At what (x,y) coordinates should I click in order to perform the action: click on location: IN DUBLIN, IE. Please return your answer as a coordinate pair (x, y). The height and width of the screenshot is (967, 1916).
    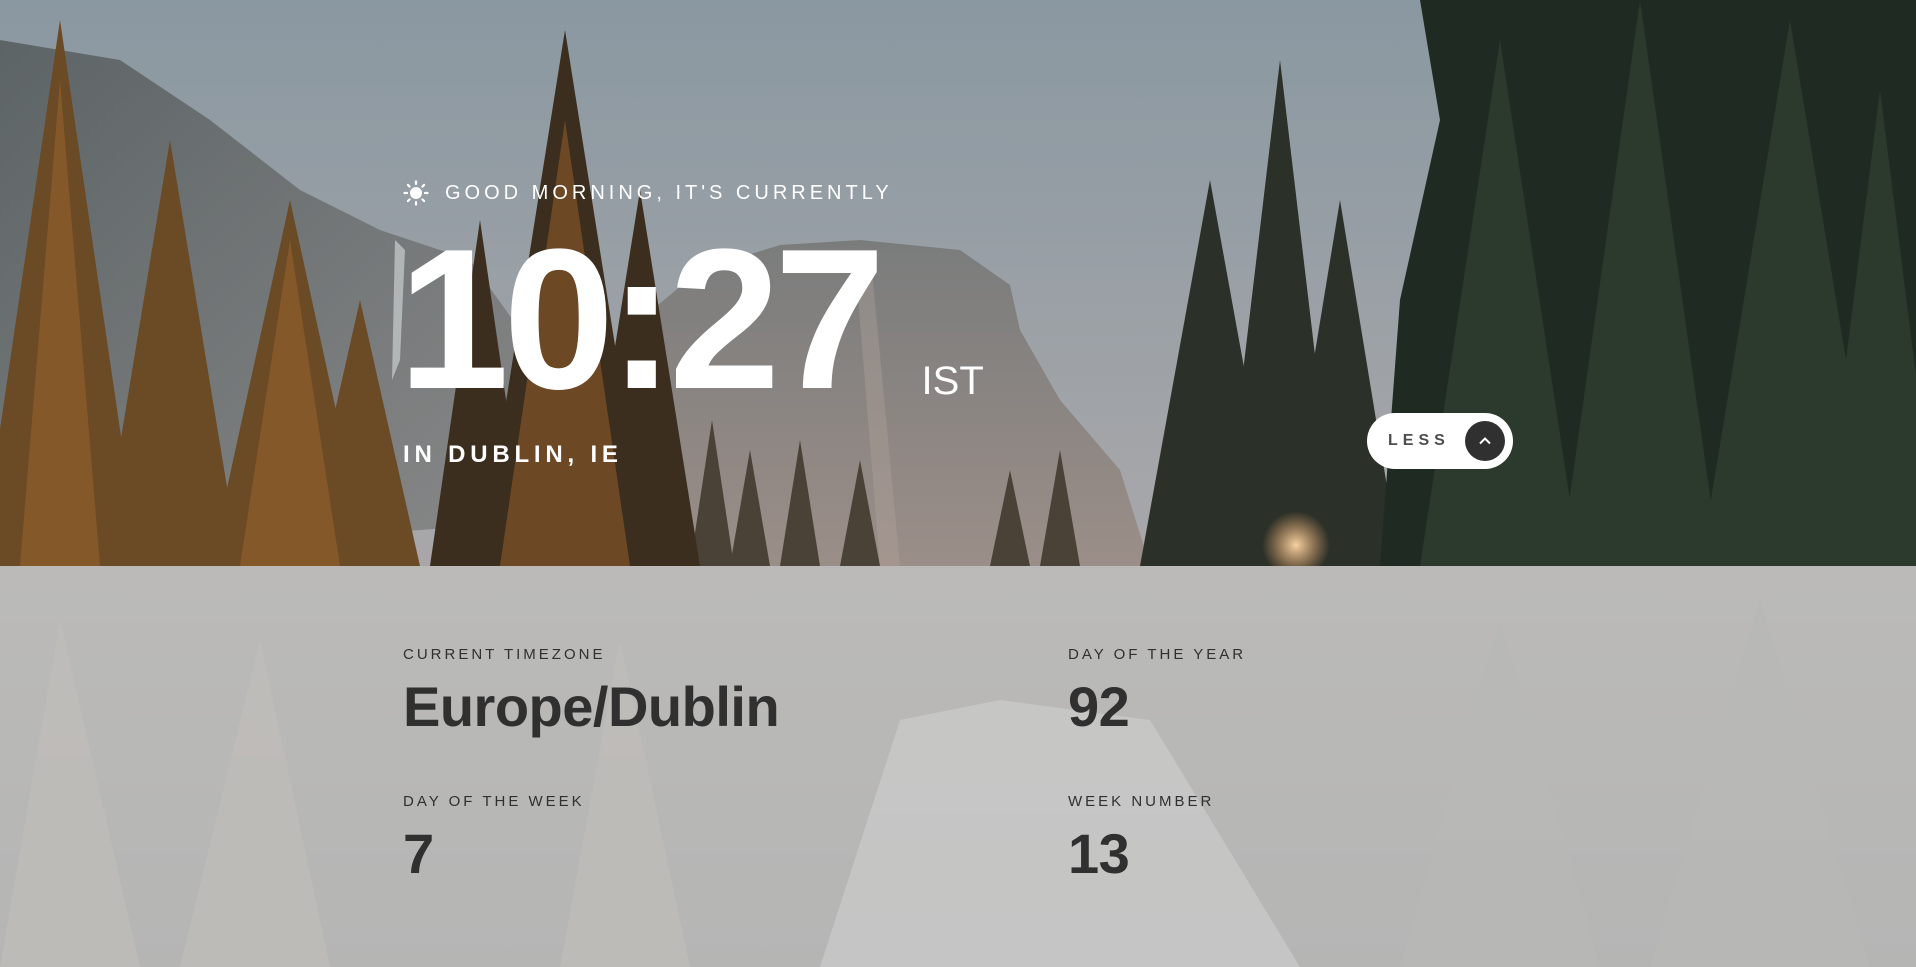
    Looking at the image, I should click on (513, 454).